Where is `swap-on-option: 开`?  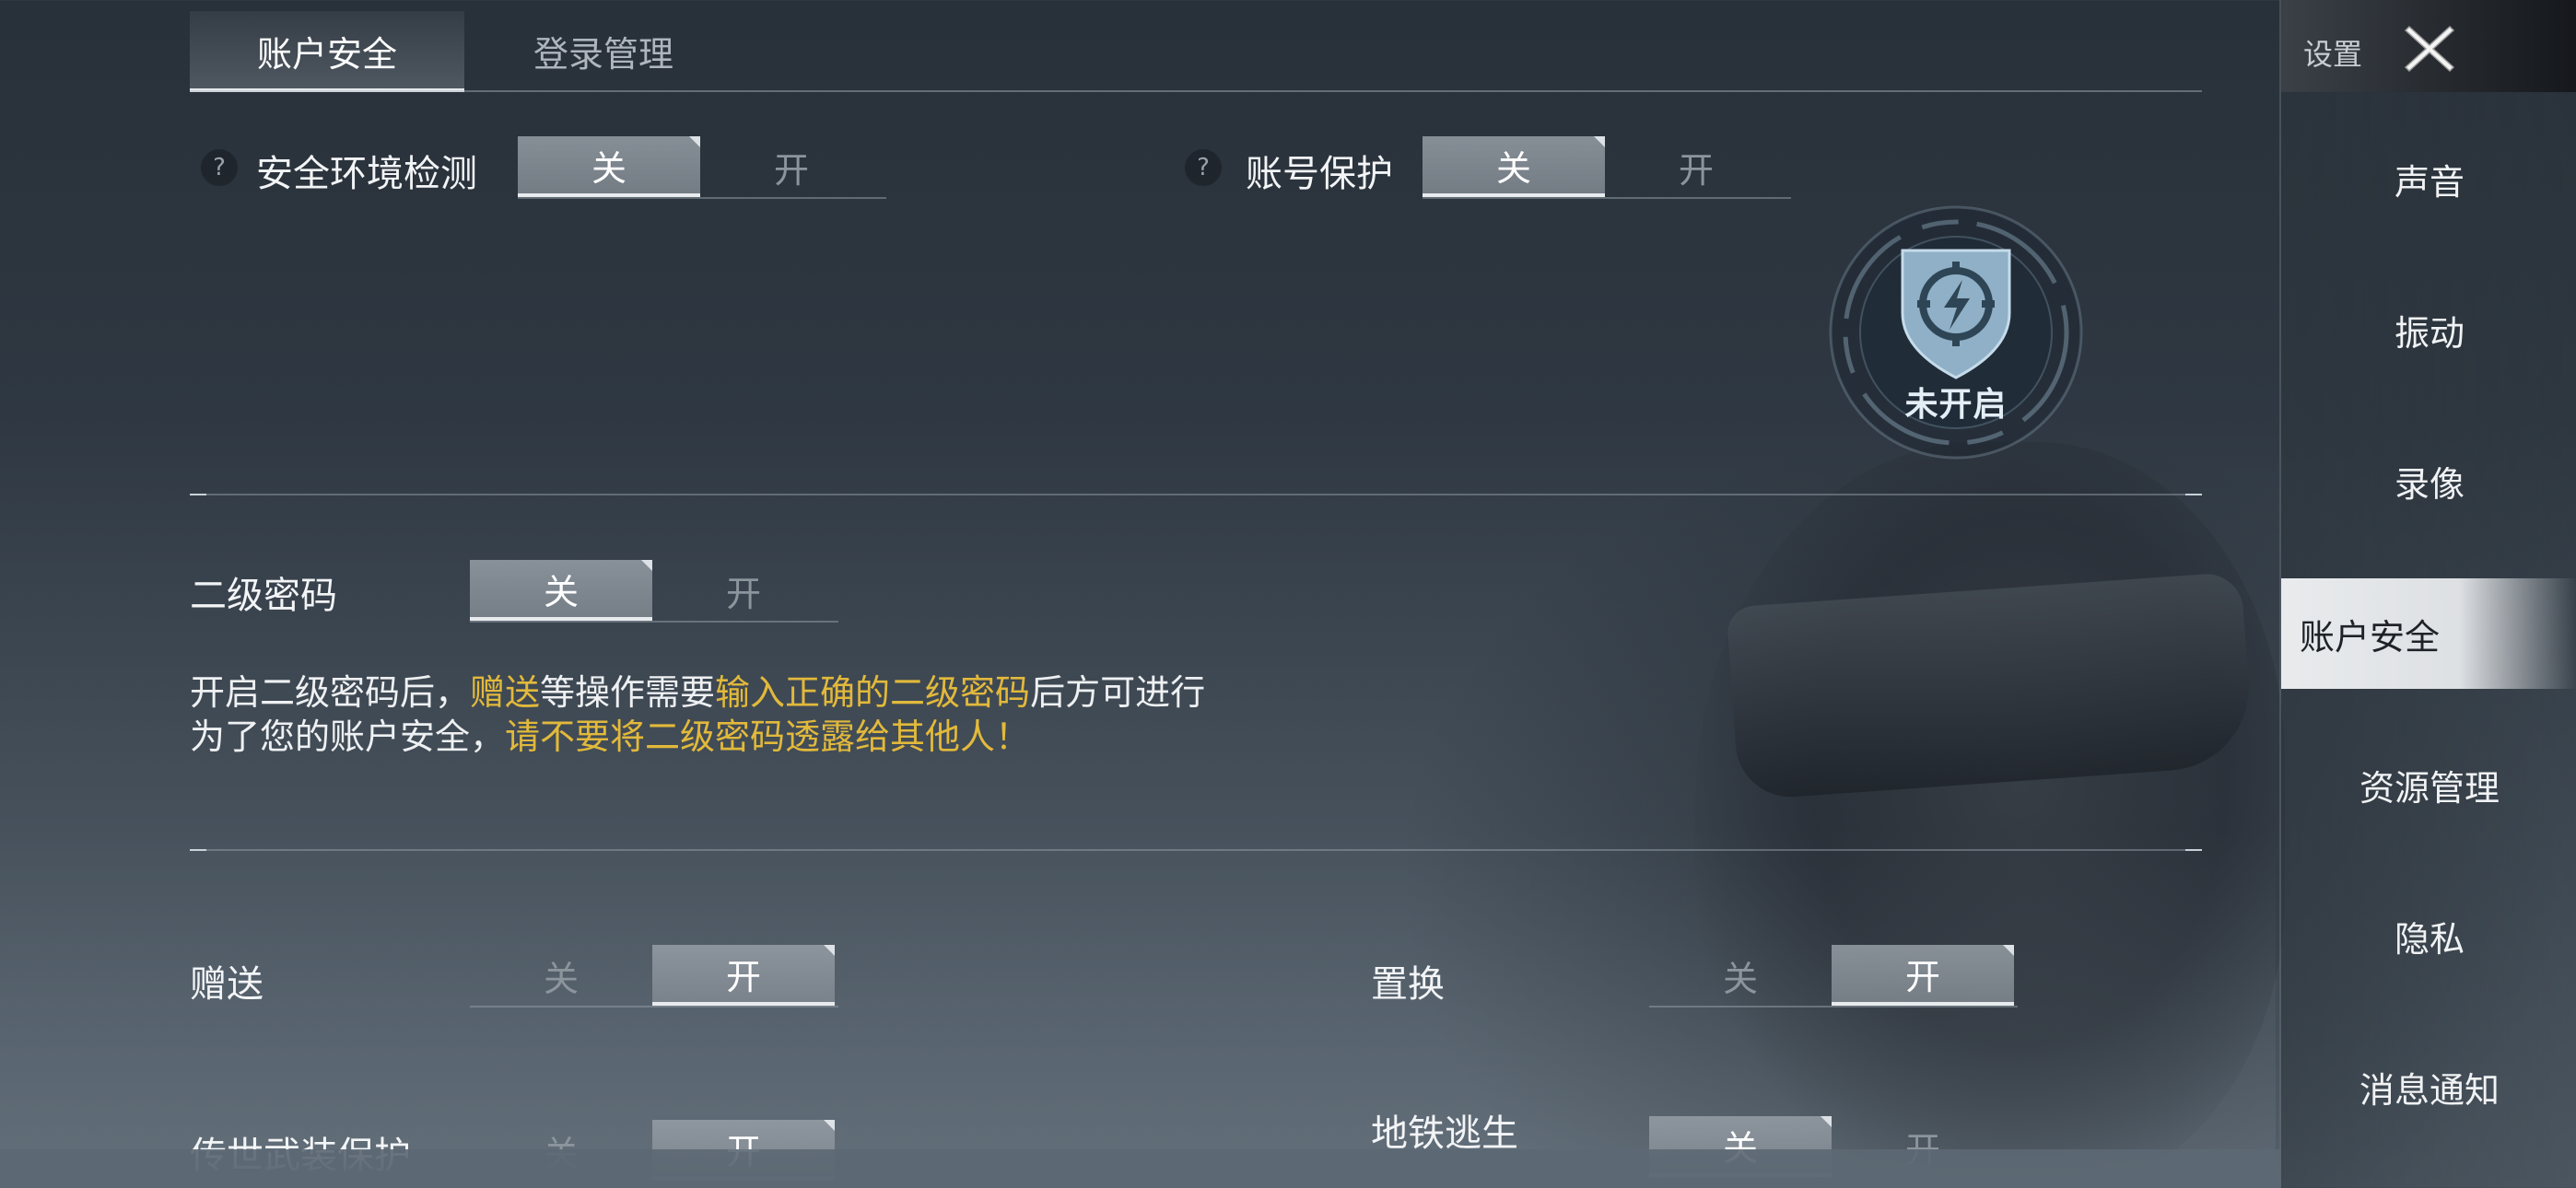
swap-on-option: 开 is located at coordinates (1923, 976).